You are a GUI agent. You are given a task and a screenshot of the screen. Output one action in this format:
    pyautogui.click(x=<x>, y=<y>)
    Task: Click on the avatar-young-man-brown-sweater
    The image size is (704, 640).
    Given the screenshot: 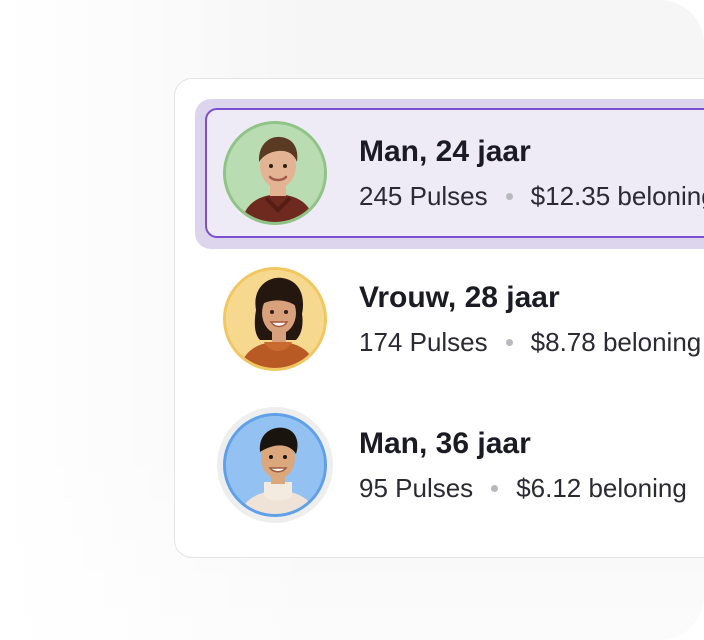 What is the action you would take?
    pyautogui.click(x=275, y=173)
    